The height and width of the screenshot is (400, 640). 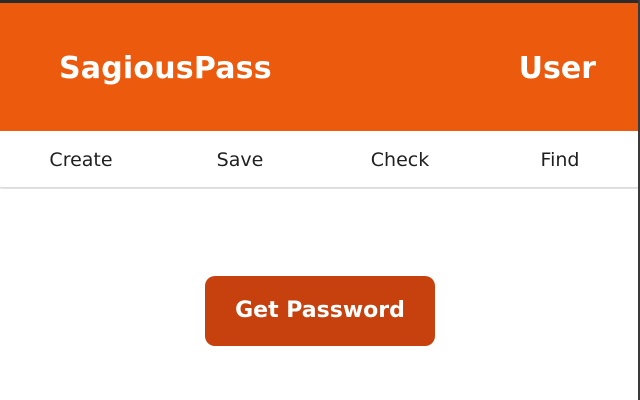 What do you see at coordinates (560, 160) in the screenshot?
I see `nav-item-find: Find` at bounding box center [560, 160].